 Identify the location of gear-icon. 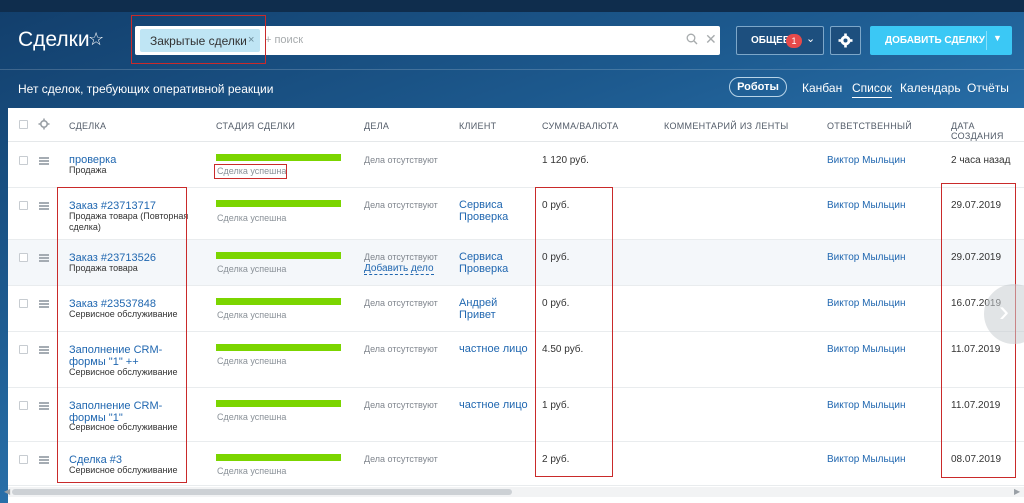
(845, 40).